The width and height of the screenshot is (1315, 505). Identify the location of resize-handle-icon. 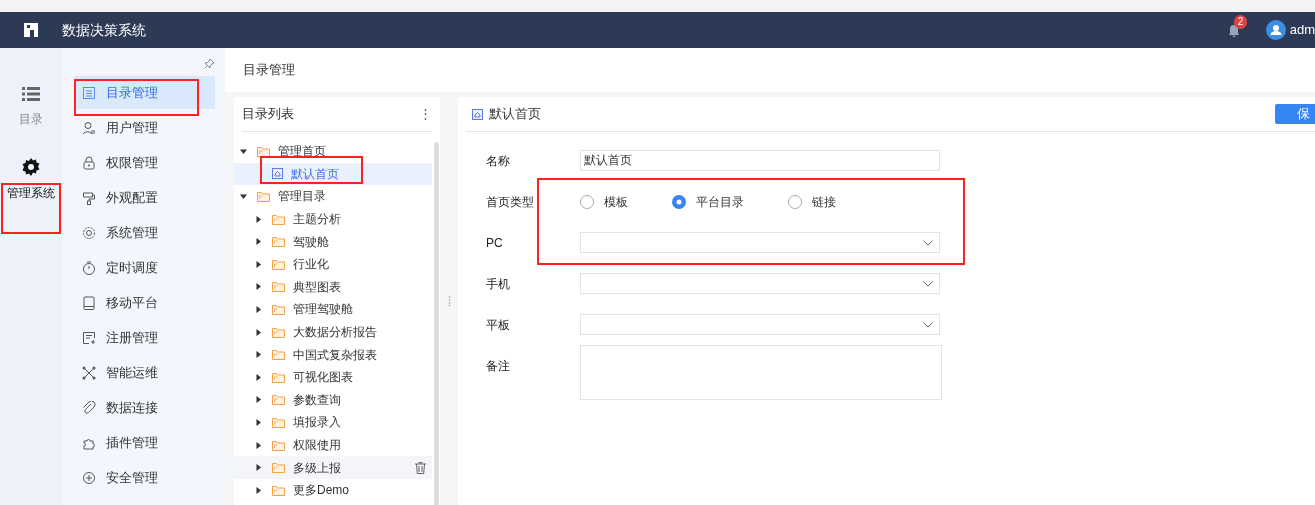
(449, 301).